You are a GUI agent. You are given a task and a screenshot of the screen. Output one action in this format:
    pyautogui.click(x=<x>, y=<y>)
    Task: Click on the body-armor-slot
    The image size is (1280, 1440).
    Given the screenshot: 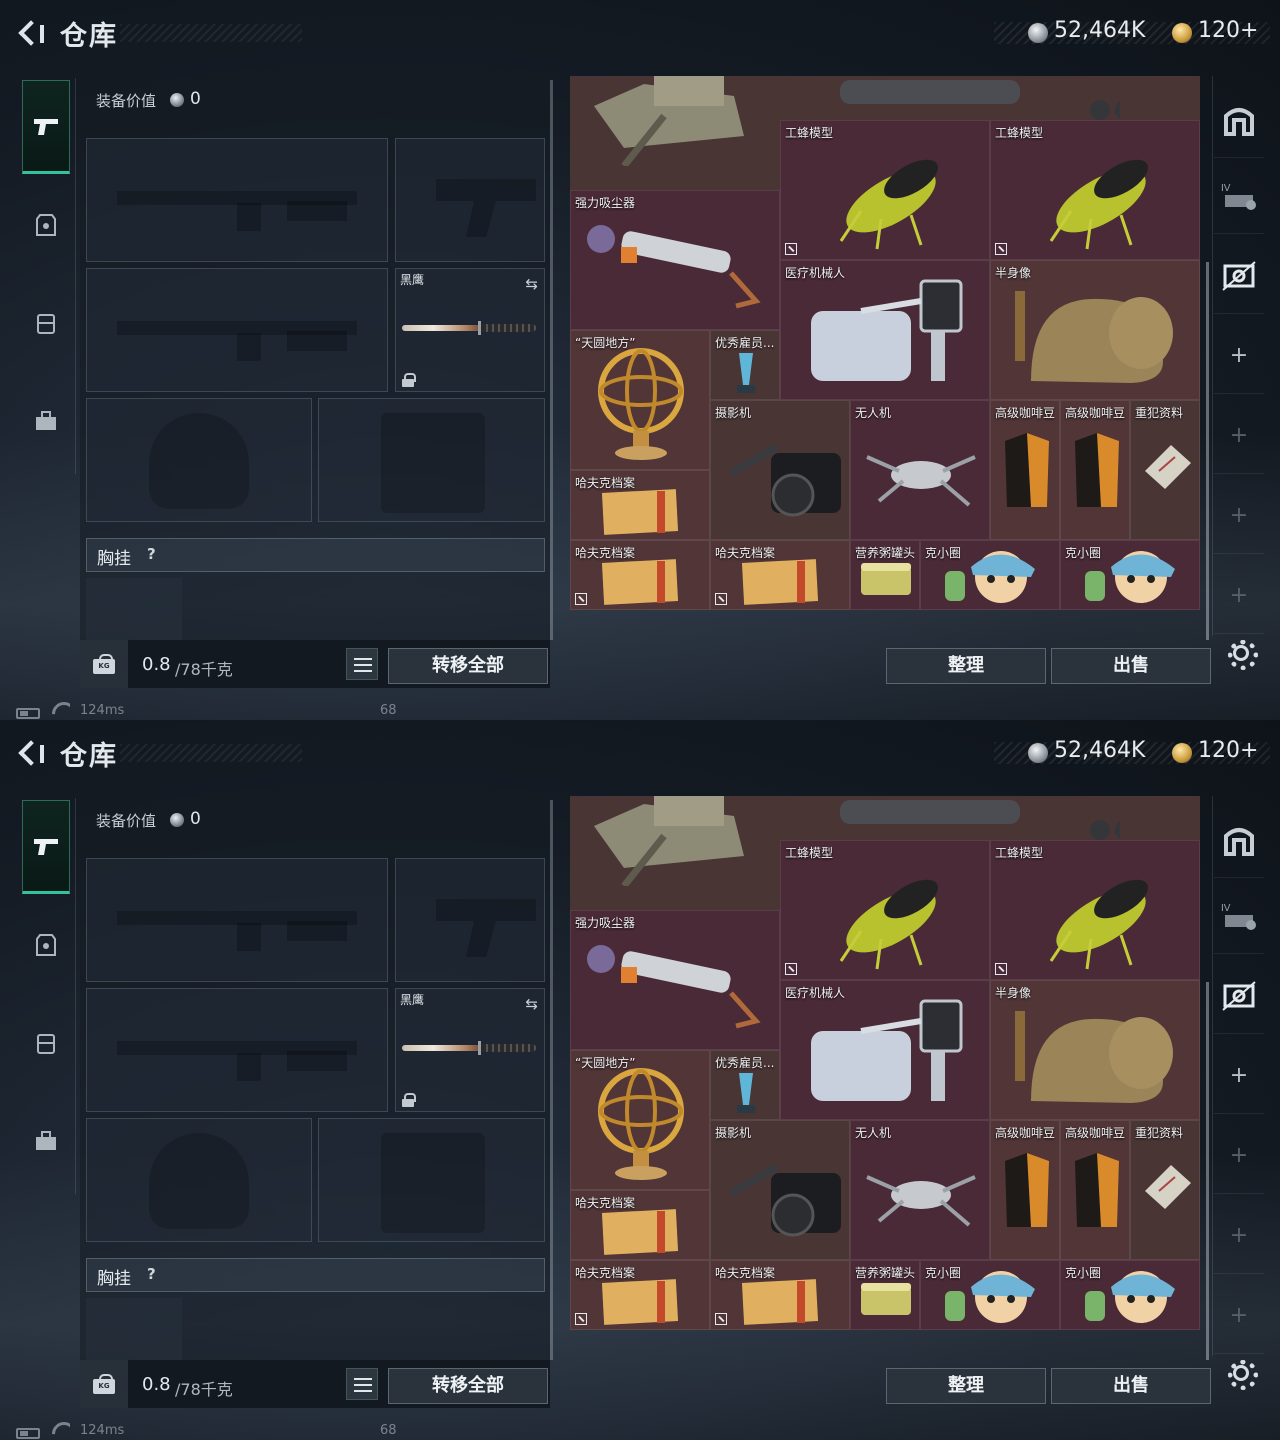 What is the action you would take?
    pyautogui.click(x=431, y=460)
    